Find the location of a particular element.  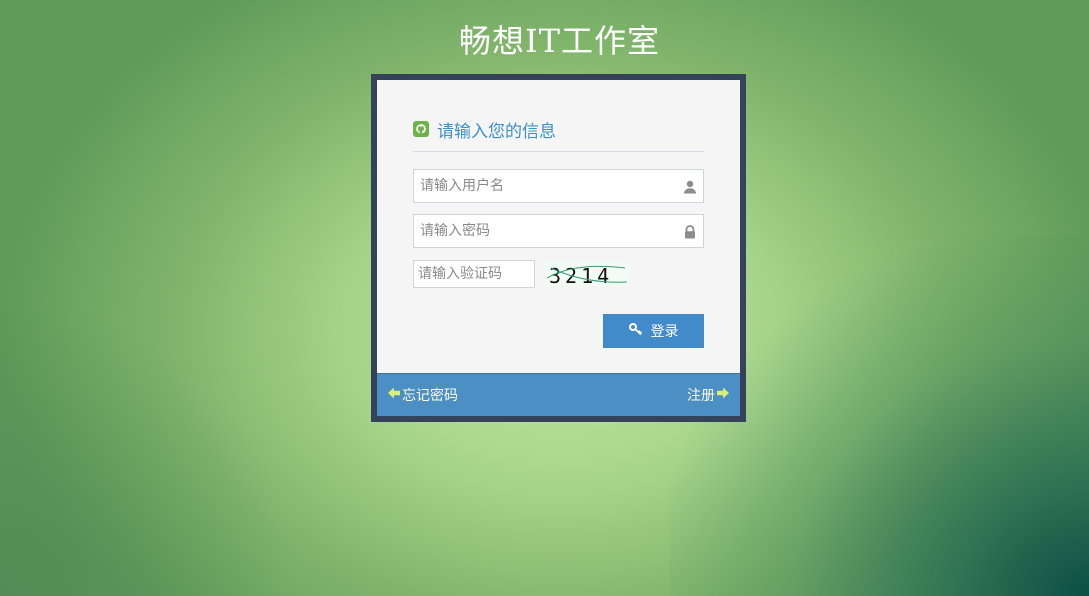

login-button: 登录 is located at coordinates (653, 331).